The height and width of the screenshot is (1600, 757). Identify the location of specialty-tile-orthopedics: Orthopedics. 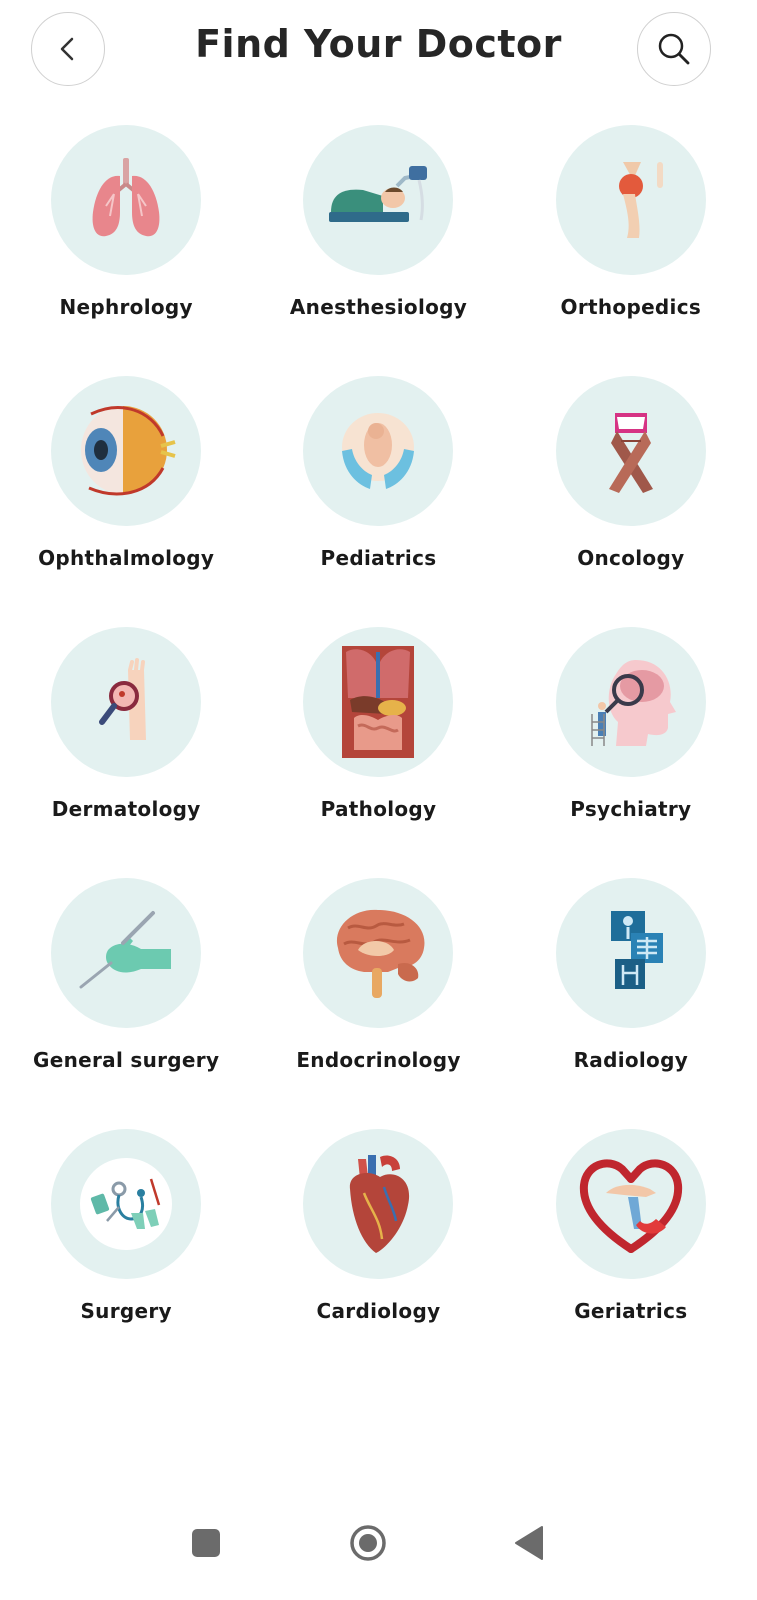
(631, 250).